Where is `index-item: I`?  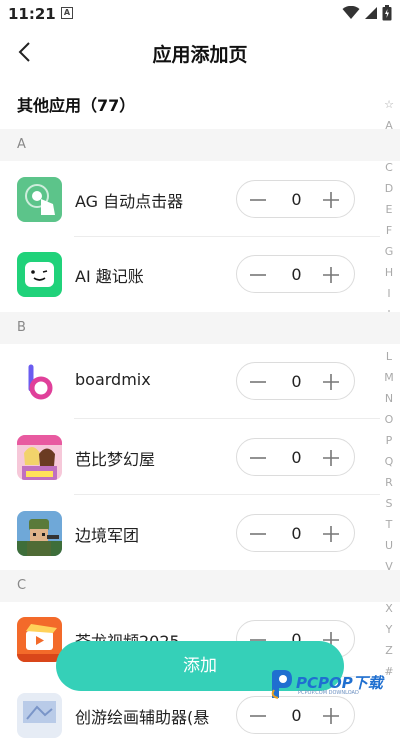
index-item: I is located at coordinates (388, 293).